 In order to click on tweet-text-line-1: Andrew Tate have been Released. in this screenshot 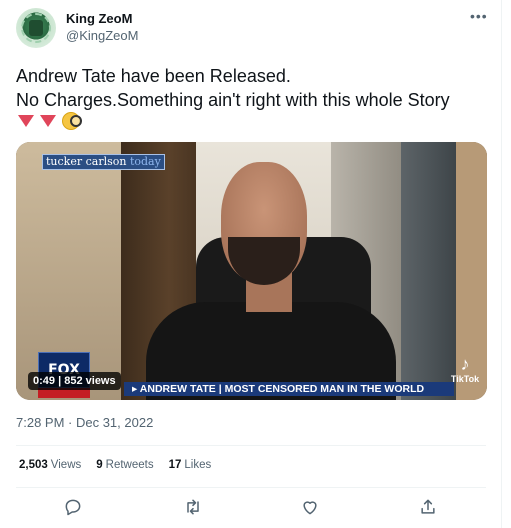, I will do `click(153, 76)`.